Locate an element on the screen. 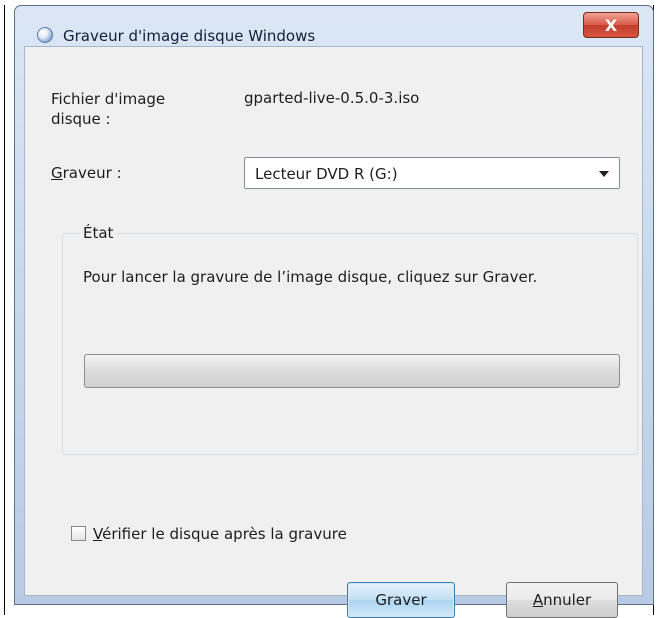 The height and width of the screenshot is (618, 664). verify-disc-checkbox is located at coordinates (78, 533).